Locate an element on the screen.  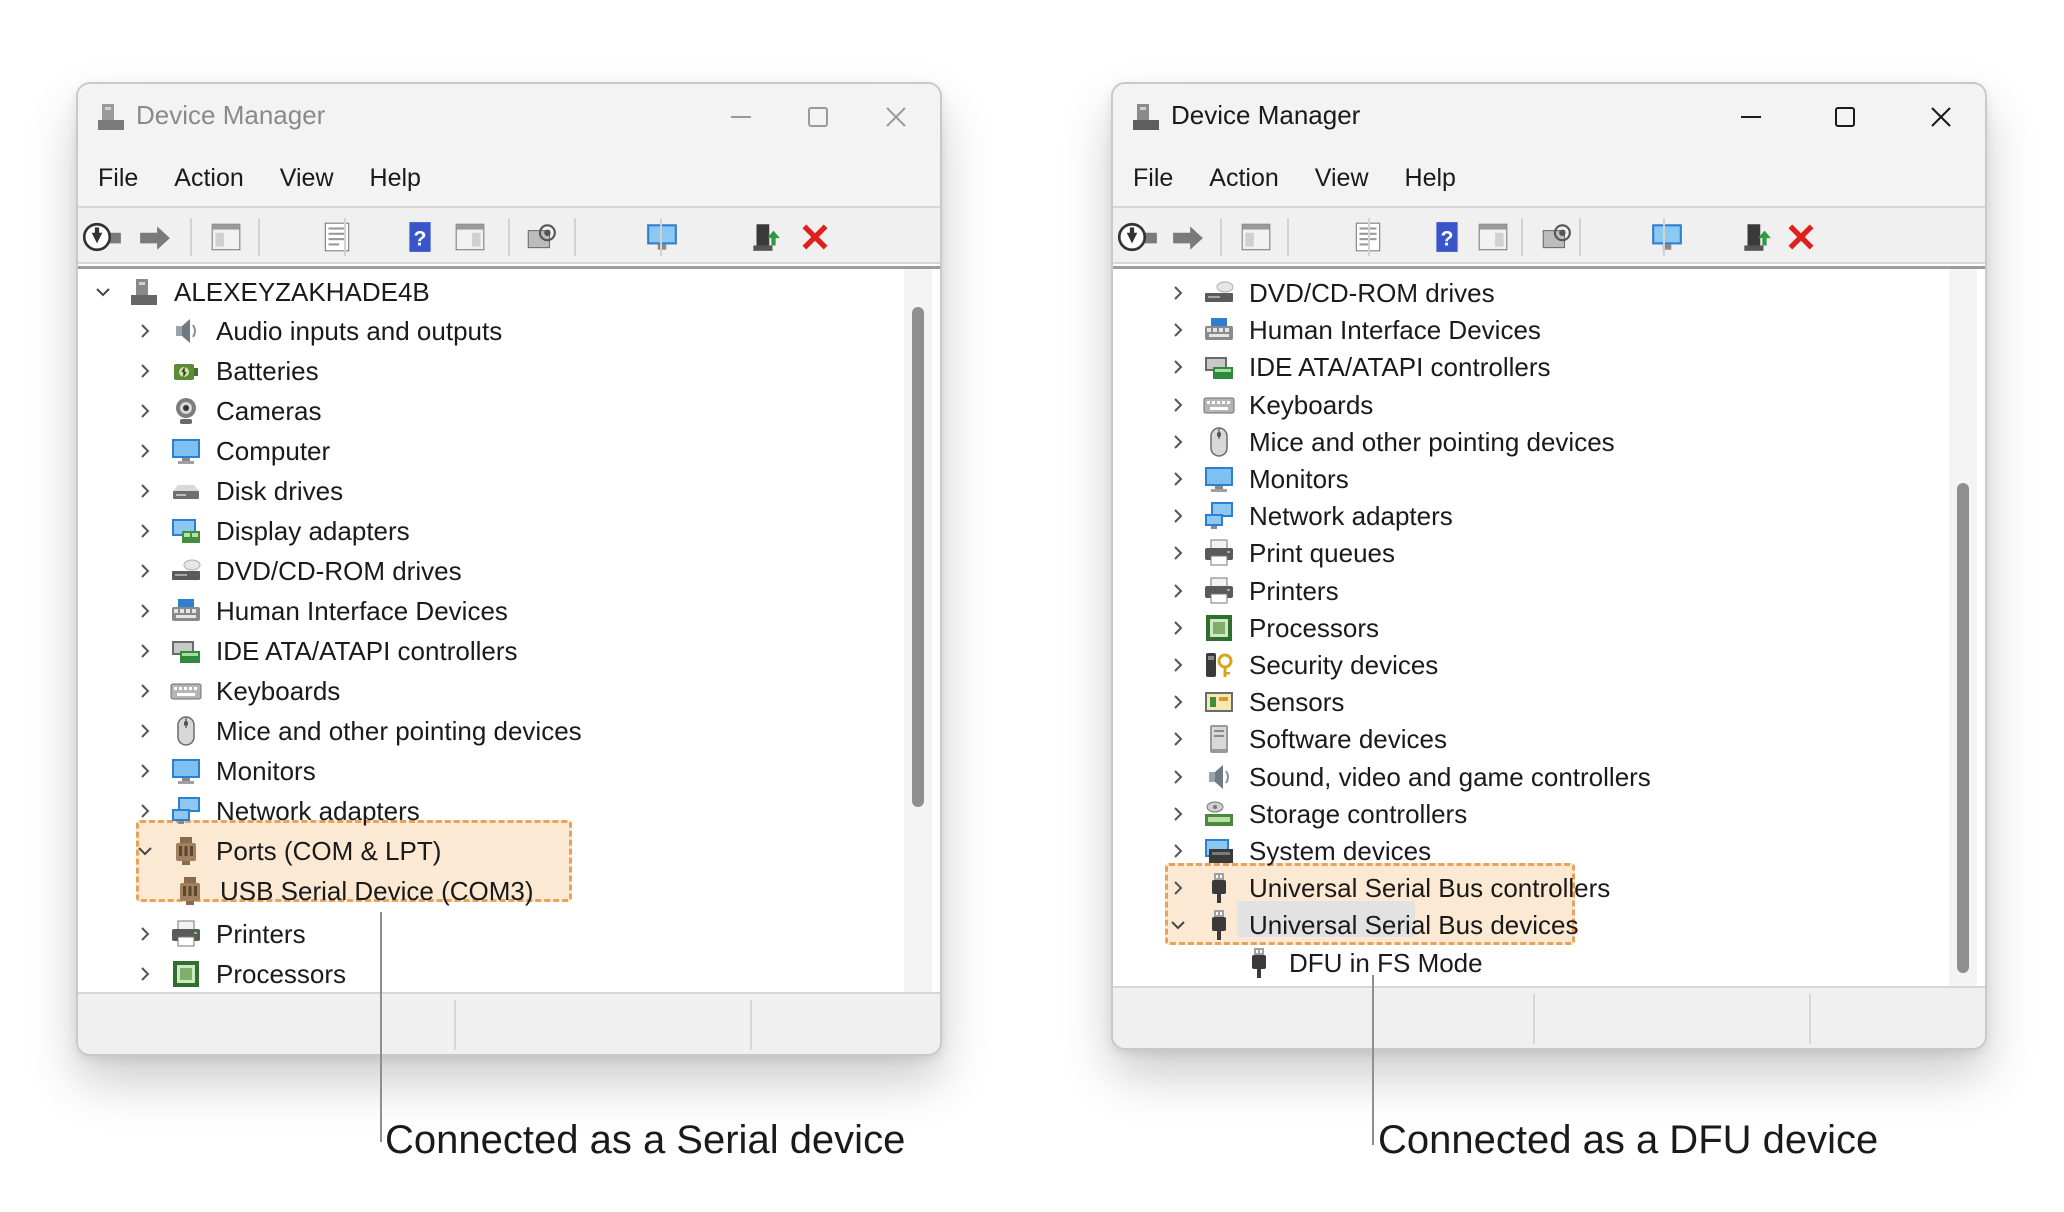
tree-category-item: Ports (COM & LPT) is located at coordinates (287, 851).